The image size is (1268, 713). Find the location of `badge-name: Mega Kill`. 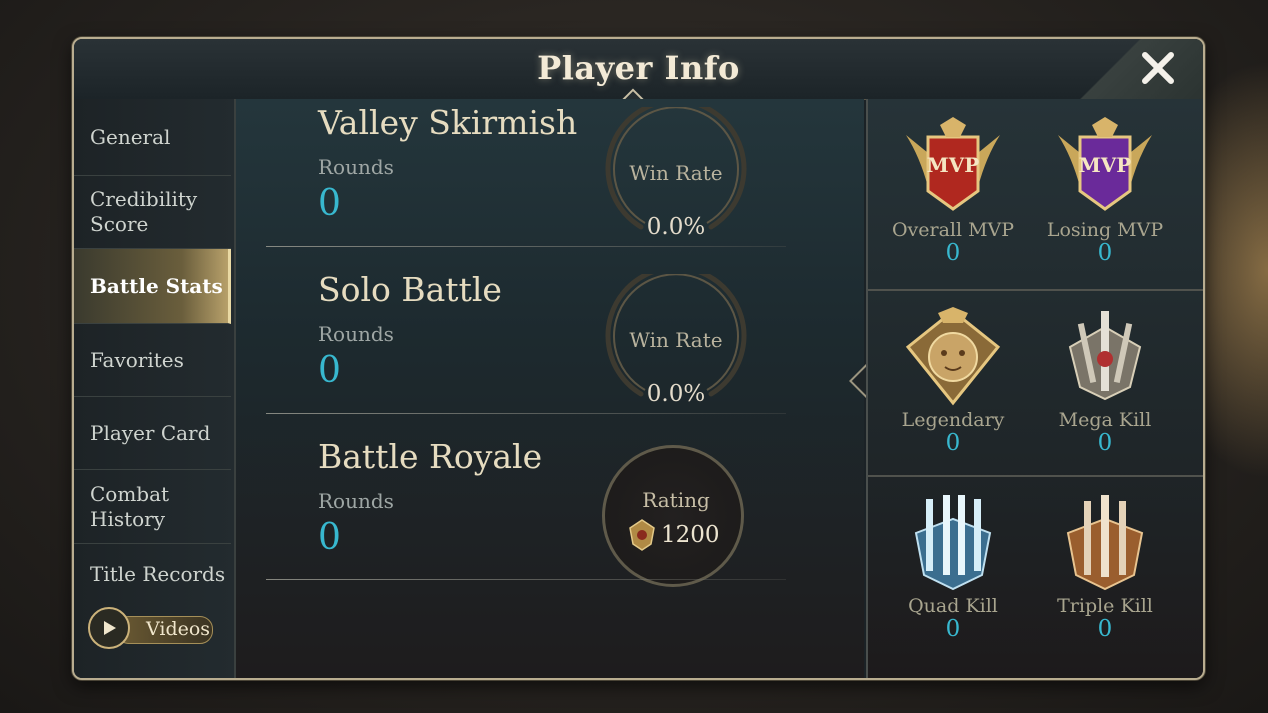

badge-name: Mega Kill is located at coordinates (1105, 420).